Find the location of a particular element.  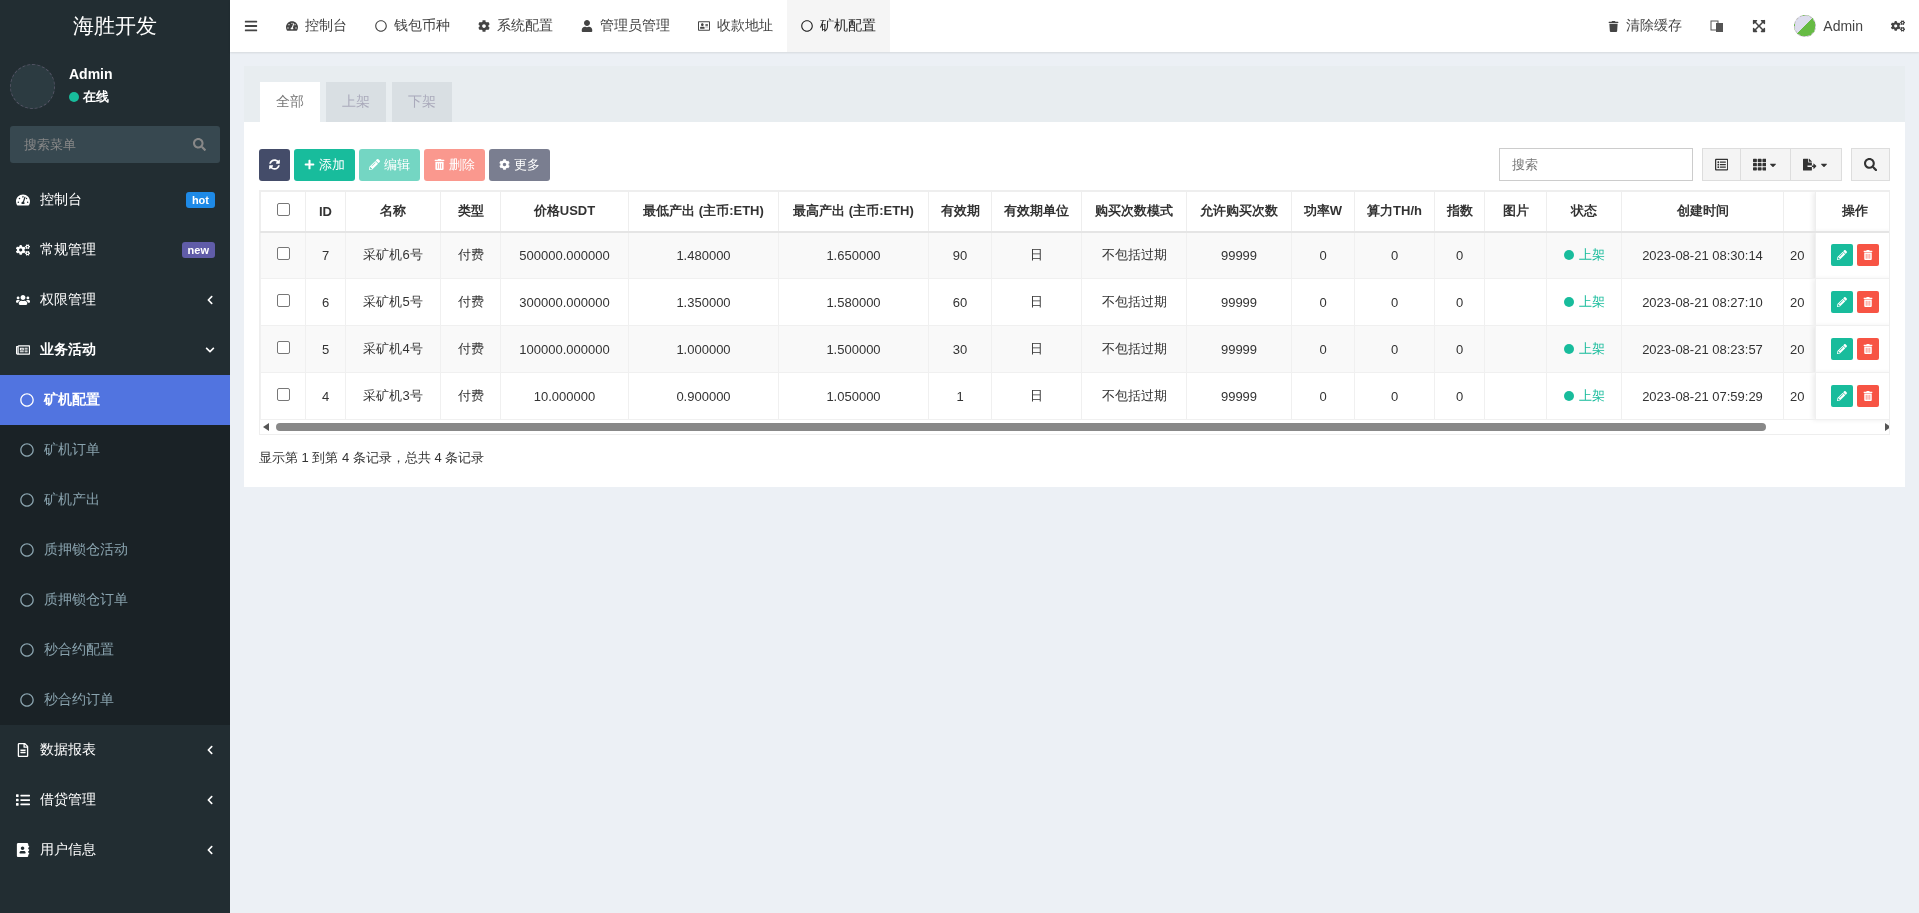

submenu-item: 秒合约订单 is located at coordinates (115, 700).